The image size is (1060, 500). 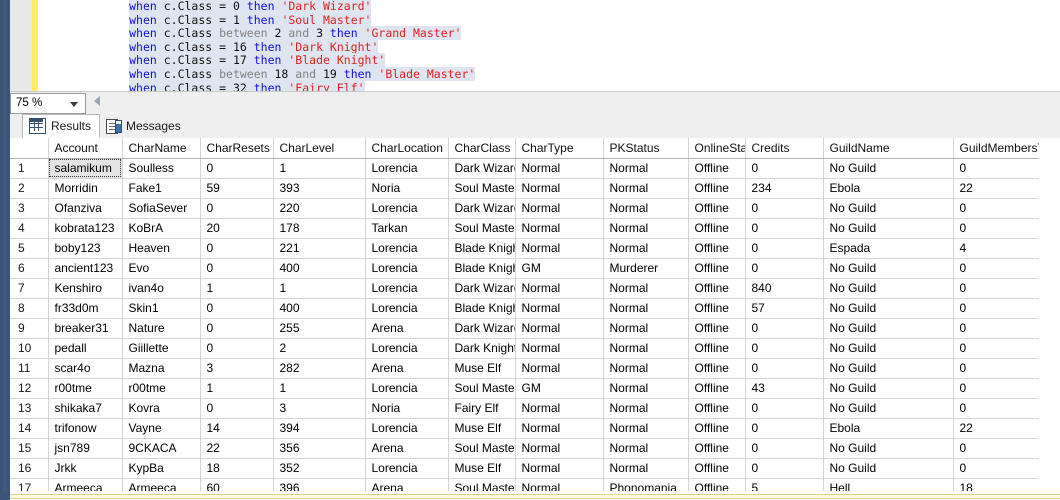 I want to click on row-number-cell: 1, so click(x=29, y=168).